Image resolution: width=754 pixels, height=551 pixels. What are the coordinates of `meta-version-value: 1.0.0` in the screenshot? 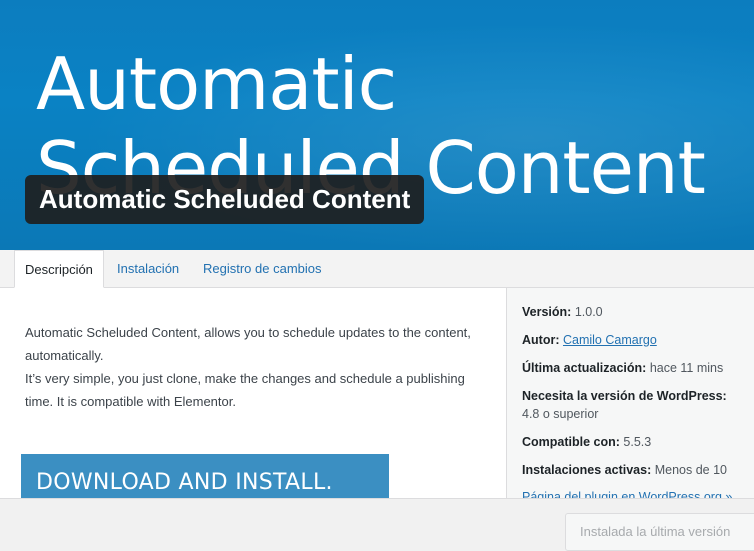 It's located at (588, 312).